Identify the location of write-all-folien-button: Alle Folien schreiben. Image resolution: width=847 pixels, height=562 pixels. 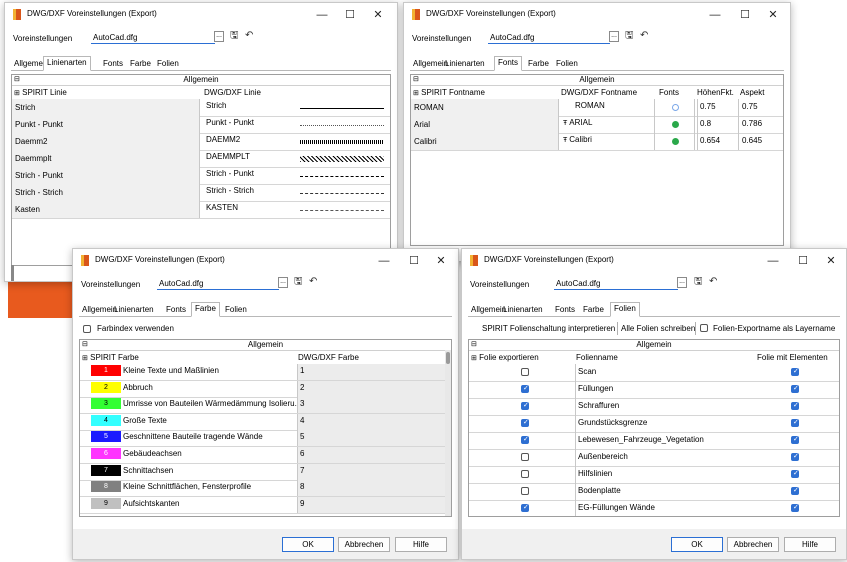
(658, 328).